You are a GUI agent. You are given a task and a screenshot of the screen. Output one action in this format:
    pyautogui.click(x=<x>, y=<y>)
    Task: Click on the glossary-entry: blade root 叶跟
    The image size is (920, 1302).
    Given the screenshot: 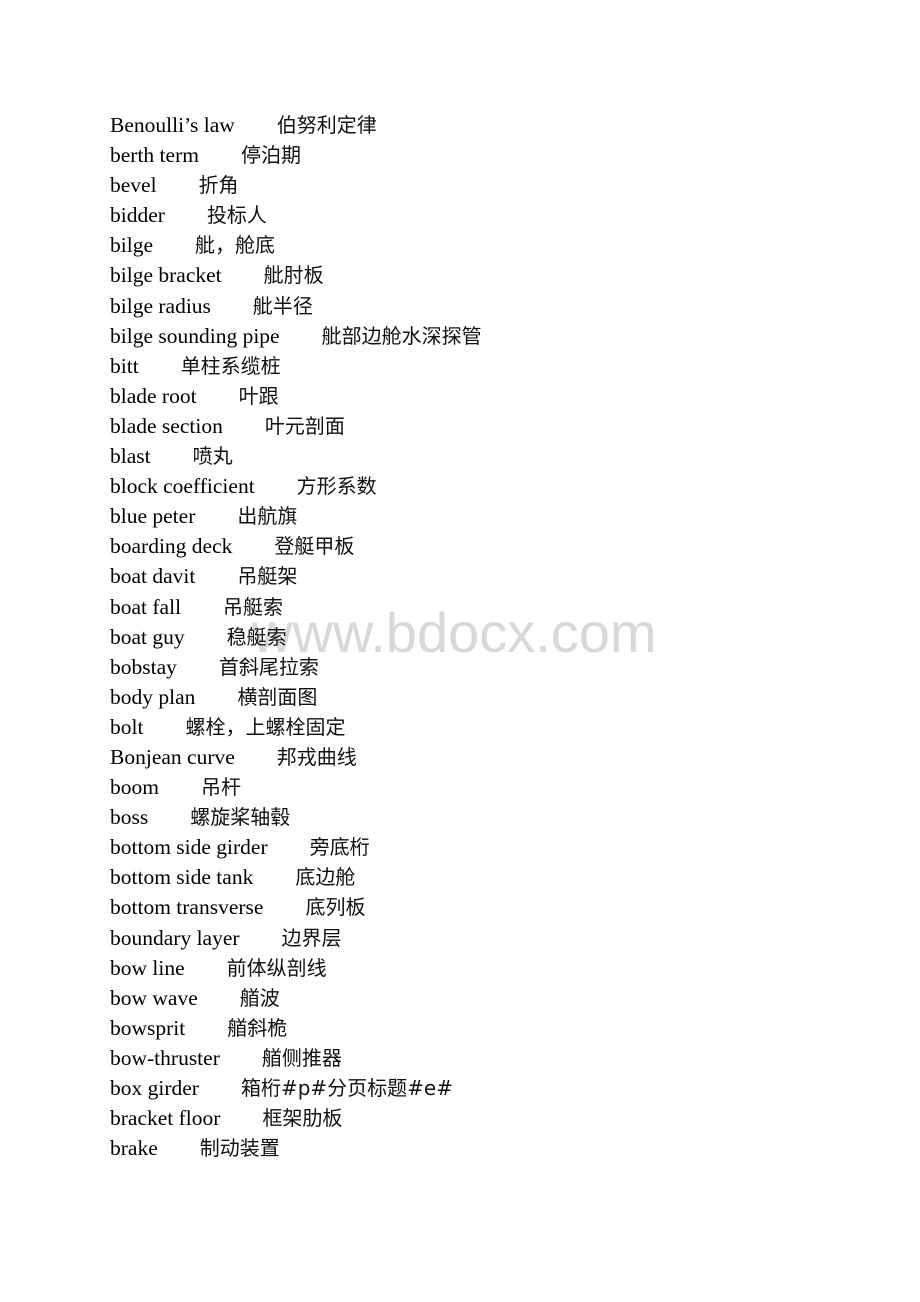 What is the action you would take?
    pyautogui.click(x=296, y=396)
    